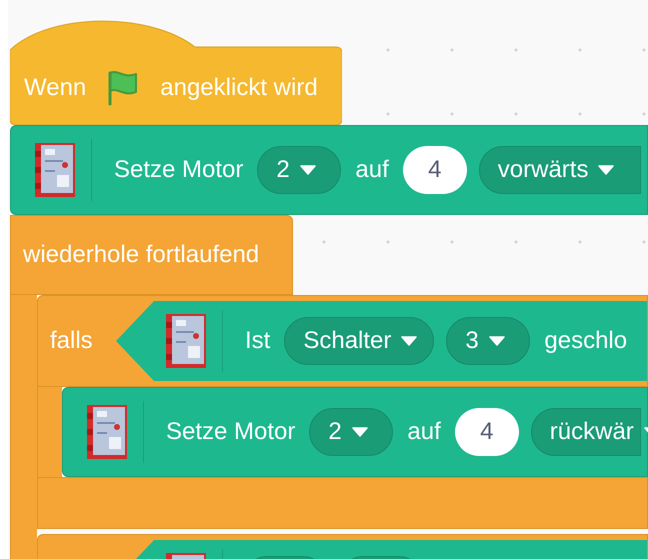 The image size is (648, 559). Describe the element at coordinates (488, 341) in the screenshot. I see `dropdown-pill: 3` at that location.